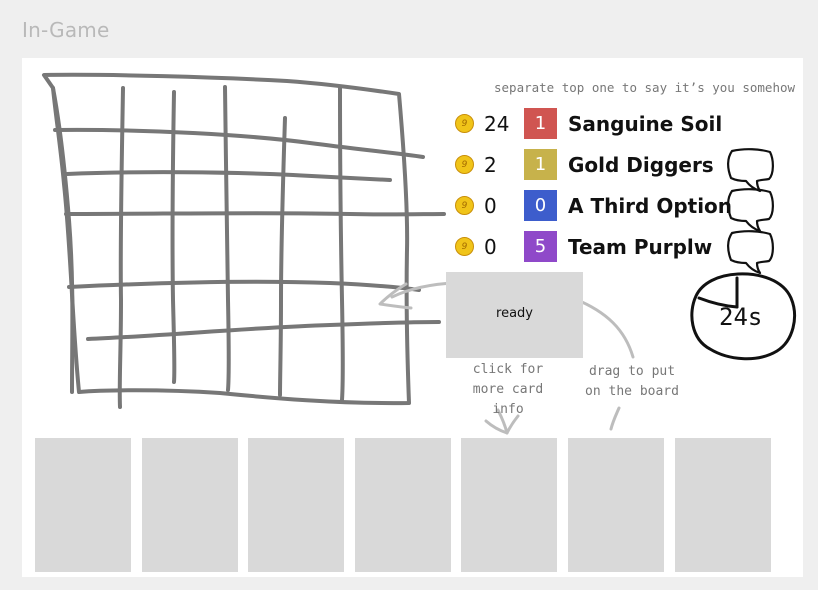 Image resolution: width=818 pixels, height=590 pixels. I want to click on score-value: 2, so click(490, 164).